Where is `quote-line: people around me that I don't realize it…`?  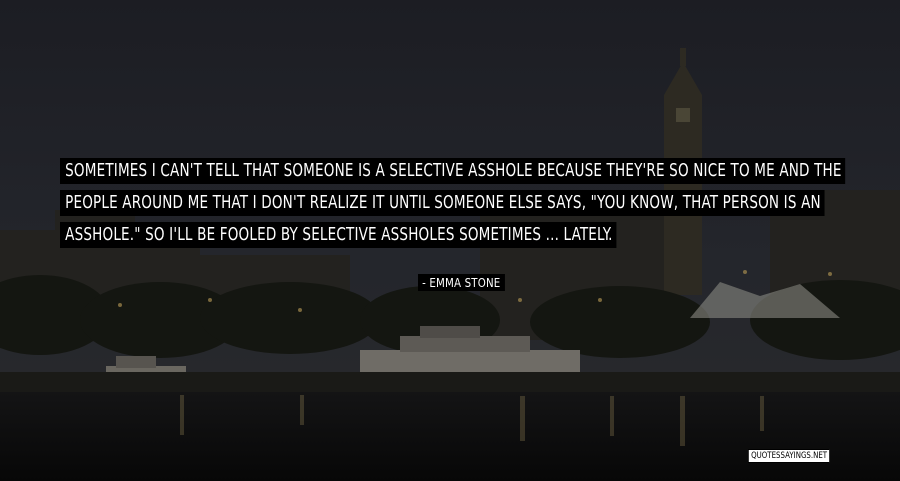 quote-line: people around me that I don't realize it… is located at coordinates (450, 203).